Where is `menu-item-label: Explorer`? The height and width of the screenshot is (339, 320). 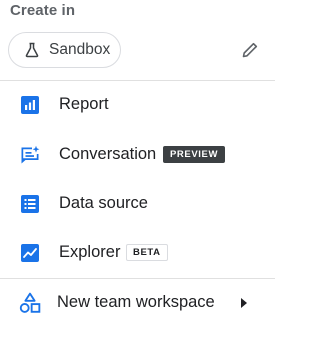
menu-item-label: Explorer is located at coordinates (90, 252).